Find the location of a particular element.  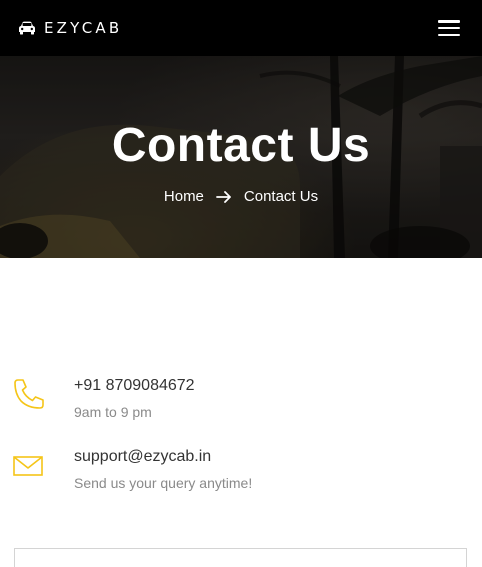

mail-icon is located at coordinates (28, 466).